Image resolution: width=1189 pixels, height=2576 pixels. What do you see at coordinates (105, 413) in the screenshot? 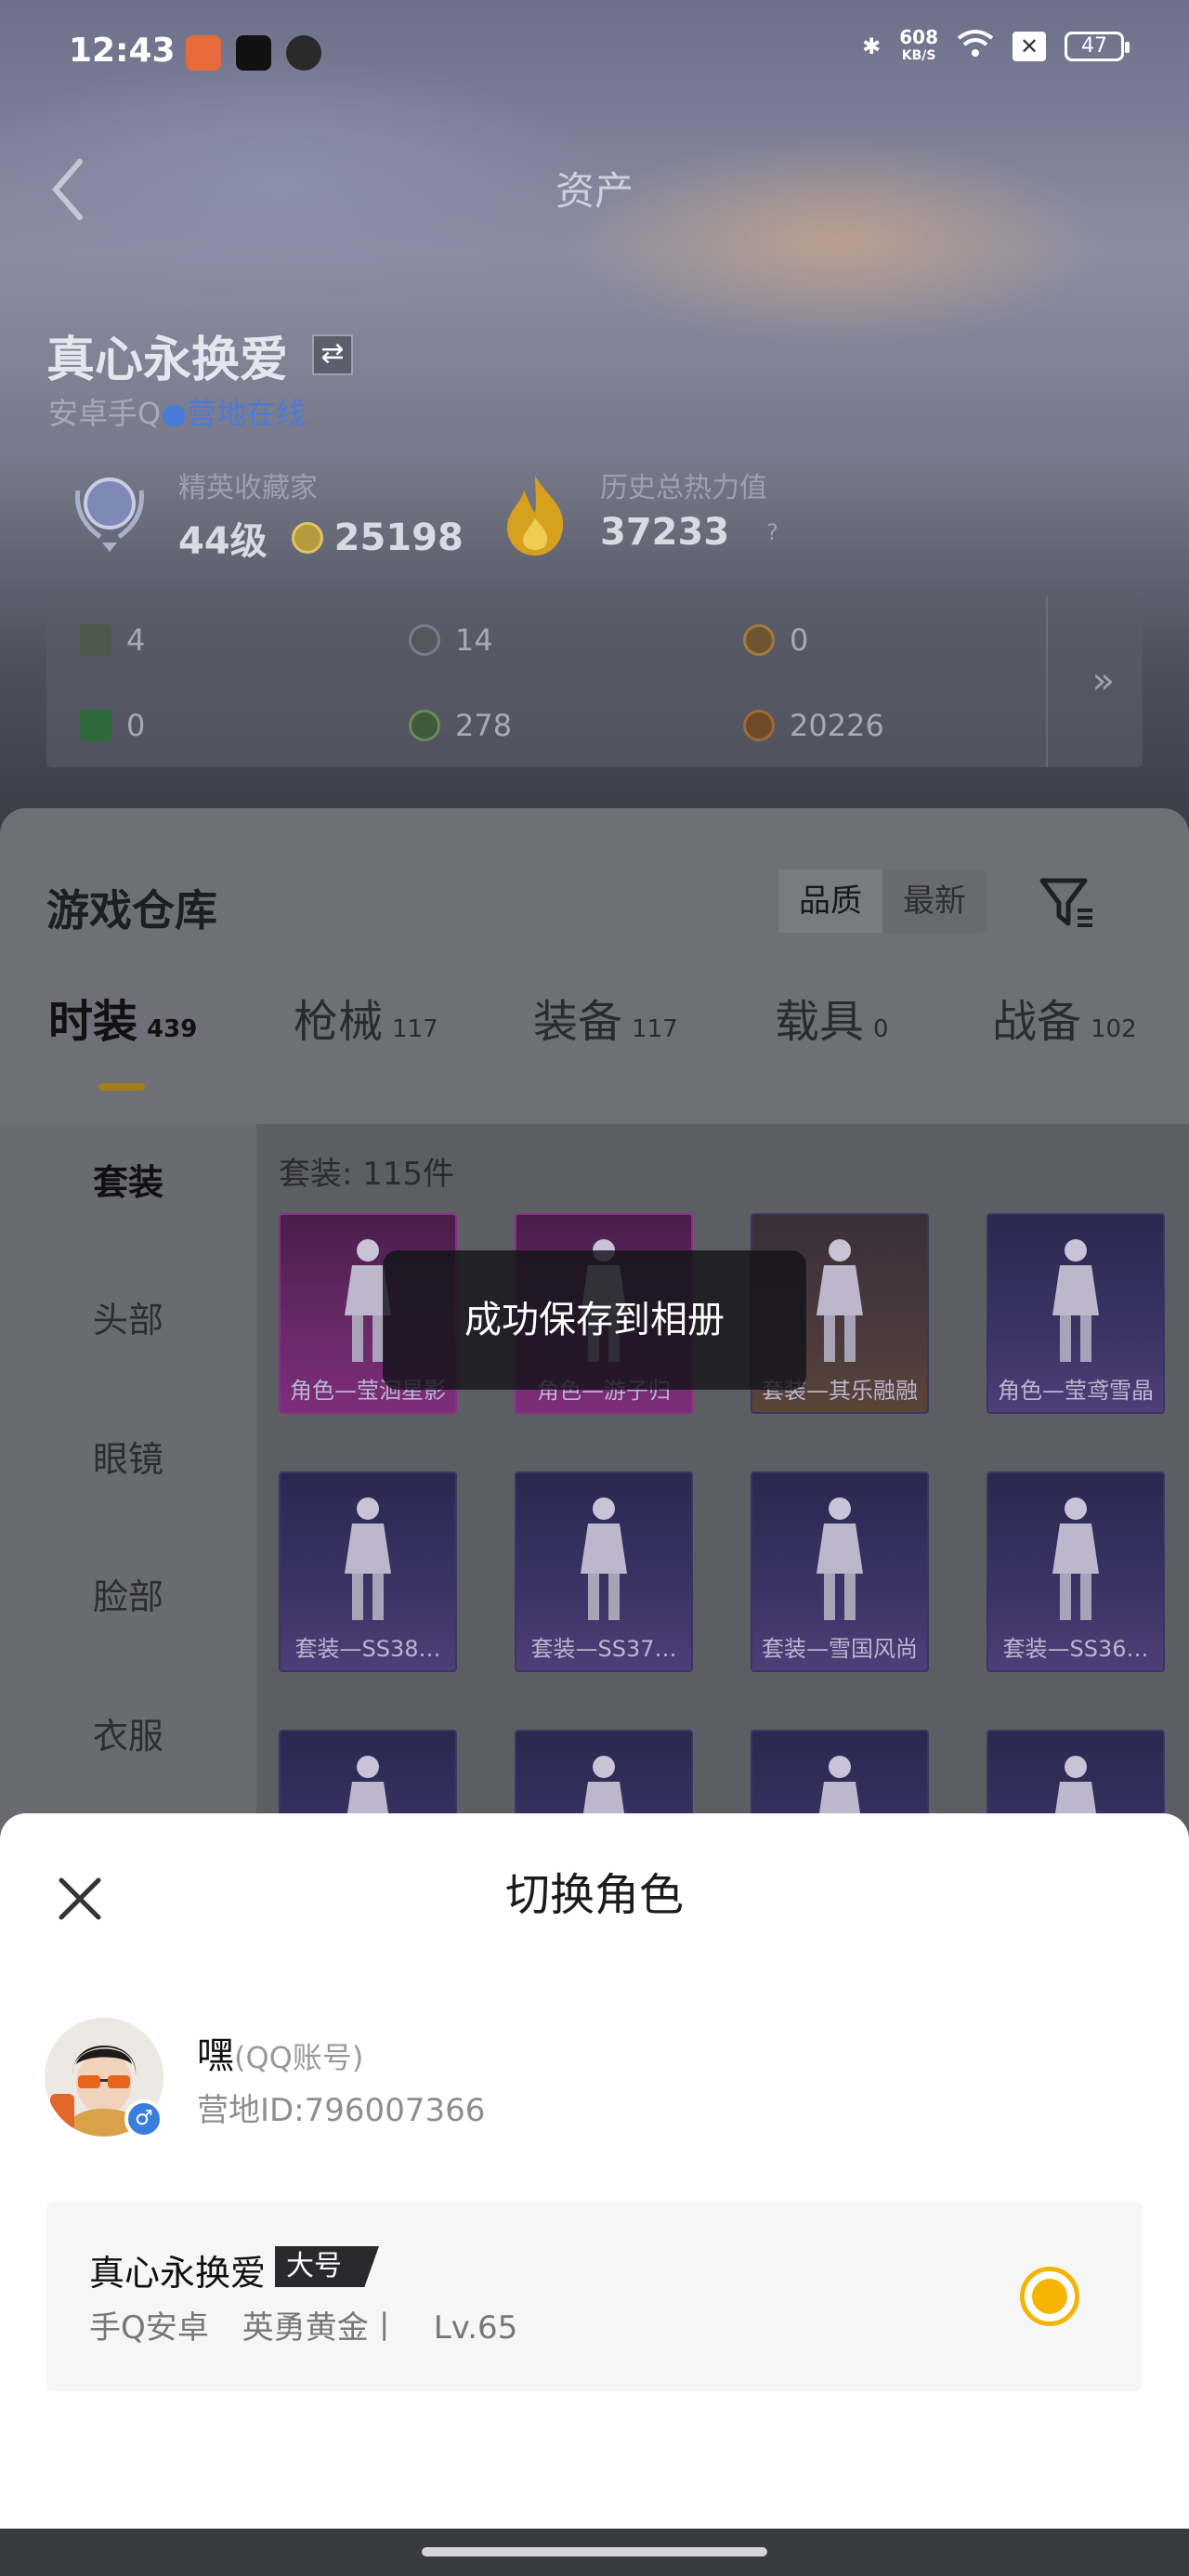
I see `platform-label: 安卓手Q` at bounding box center [105, 413].